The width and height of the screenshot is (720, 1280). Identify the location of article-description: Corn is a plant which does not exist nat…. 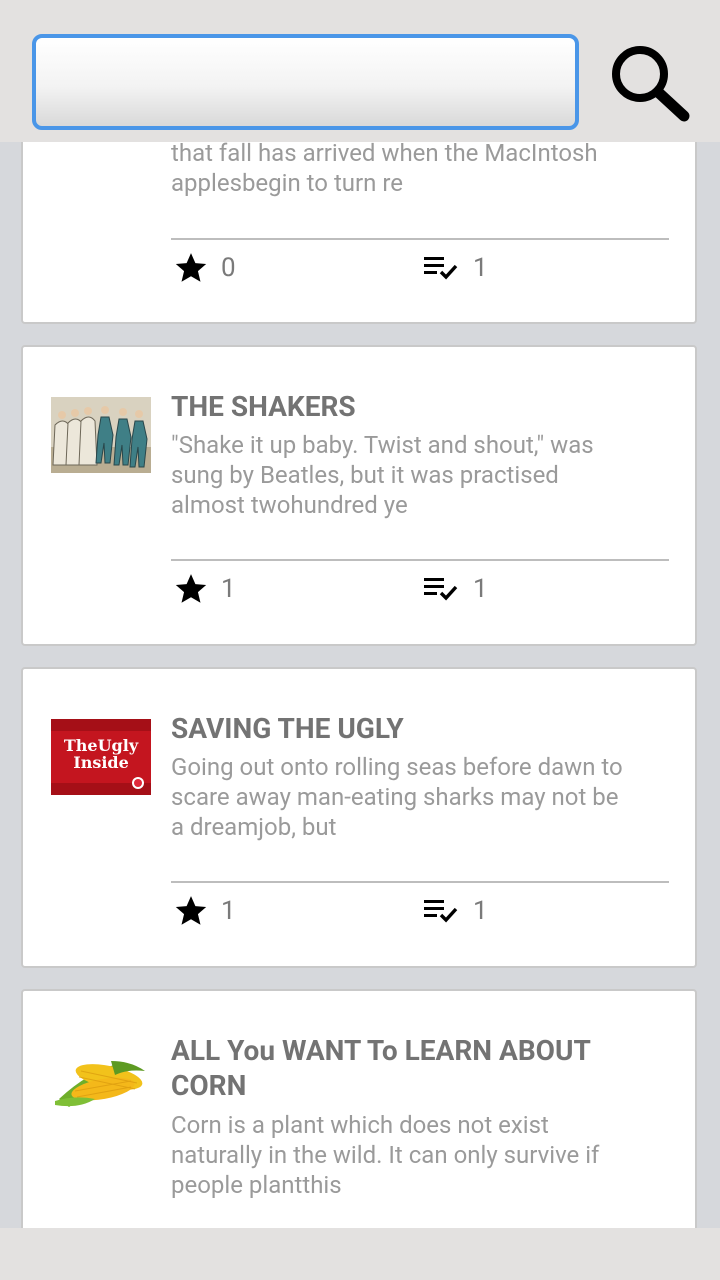
(385, 1155).